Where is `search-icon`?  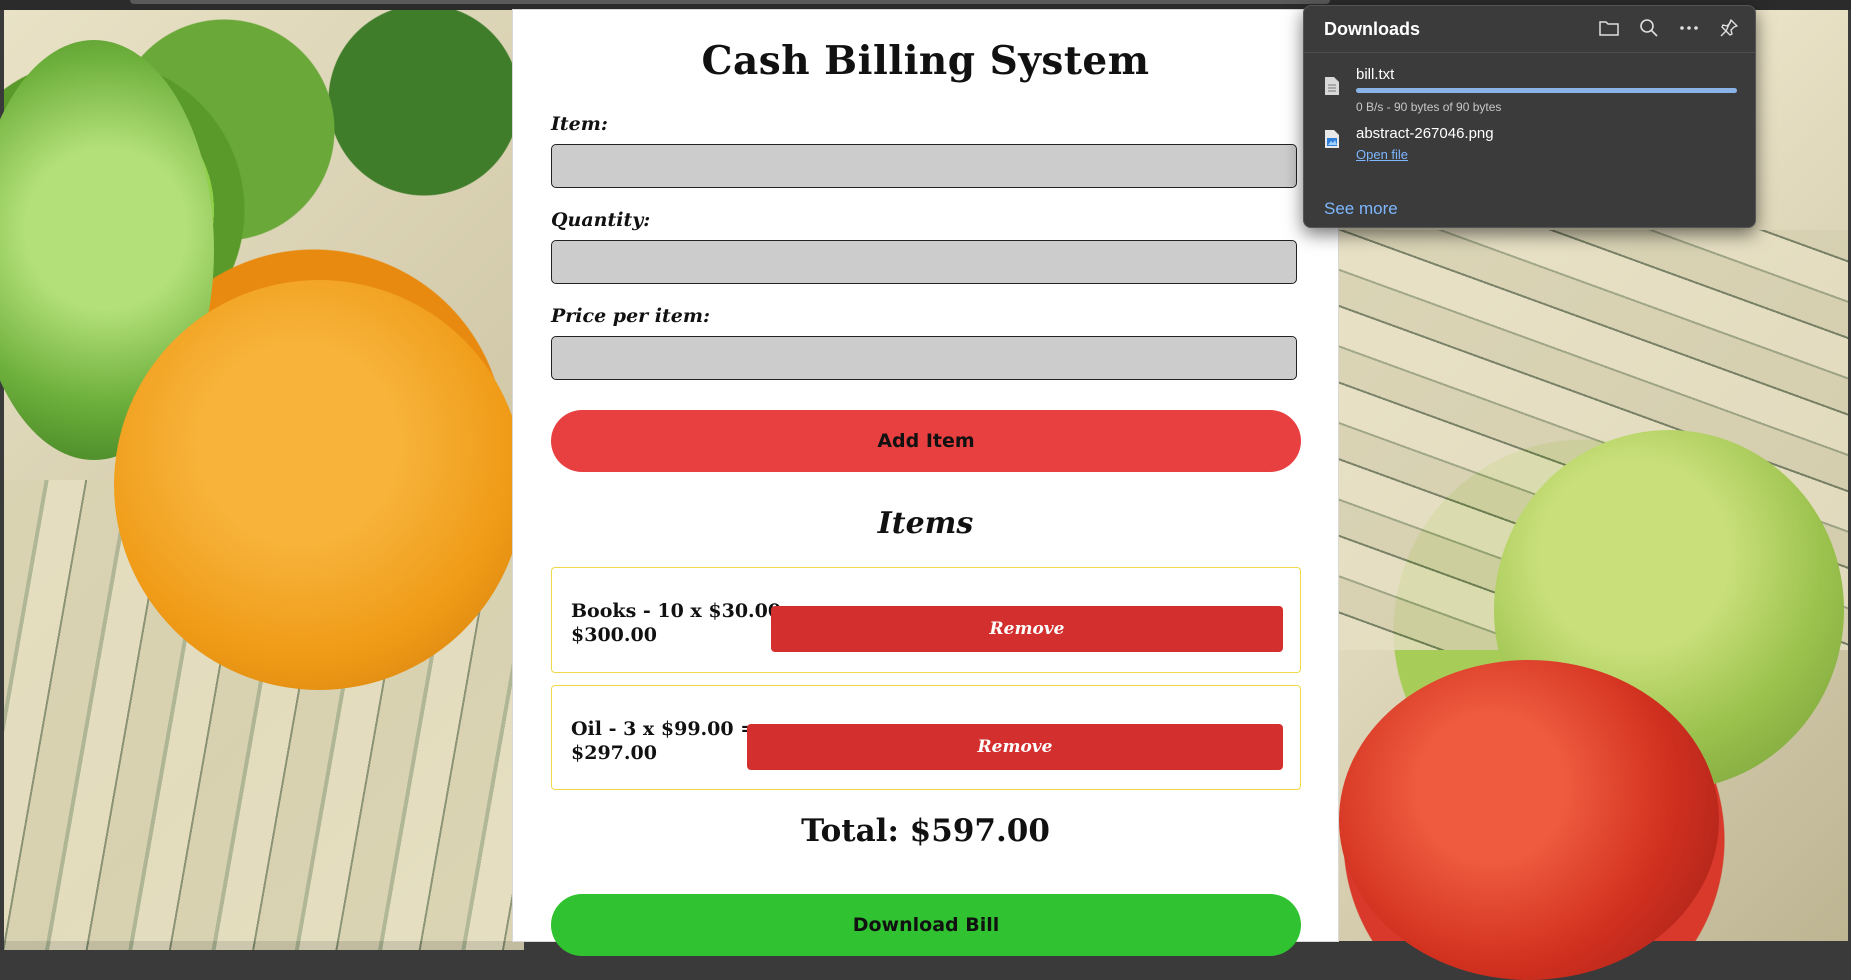 search-icon is located at coordinates (1649, 28).